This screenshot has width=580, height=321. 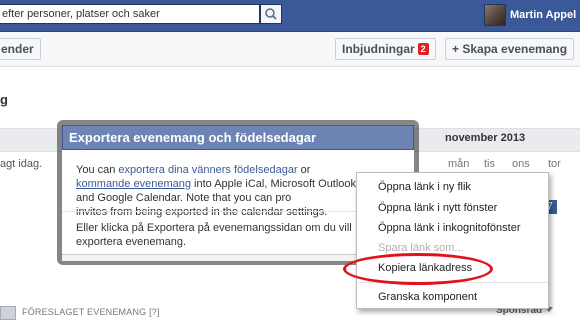 I want to click on invitations-button: Inbjudningar 2, so click(x=385, y=49).